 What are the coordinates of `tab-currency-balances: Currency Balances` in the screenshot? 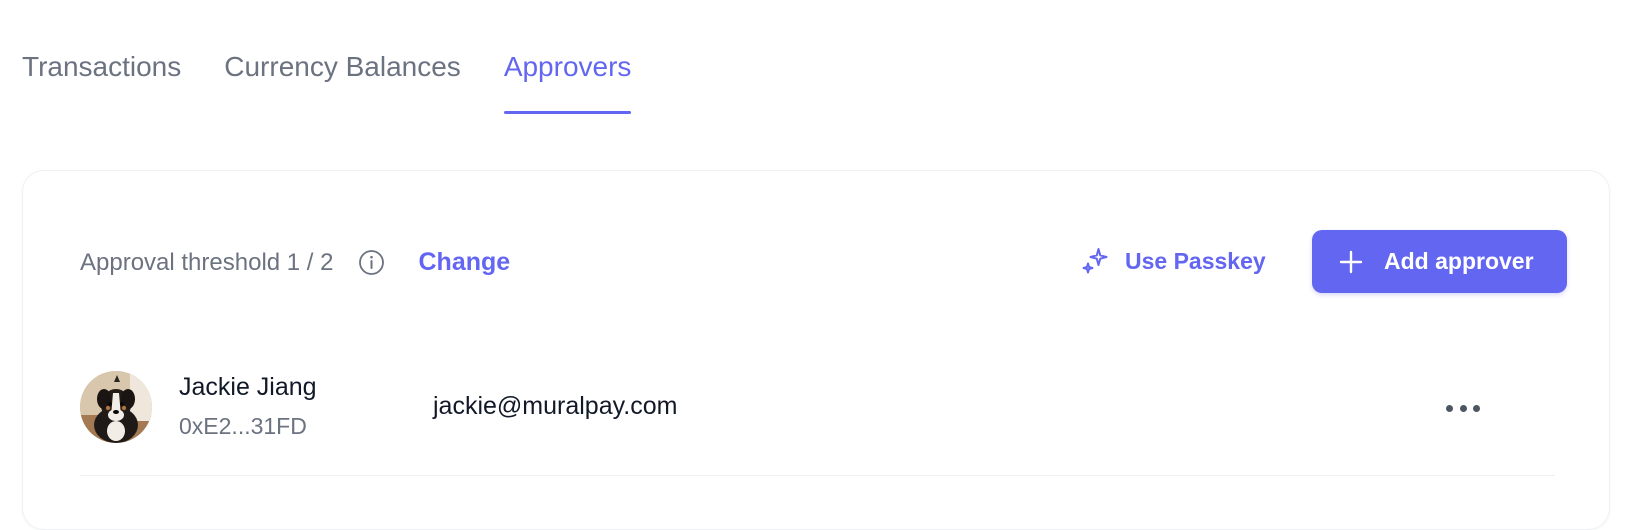 It's located at (342, 79).